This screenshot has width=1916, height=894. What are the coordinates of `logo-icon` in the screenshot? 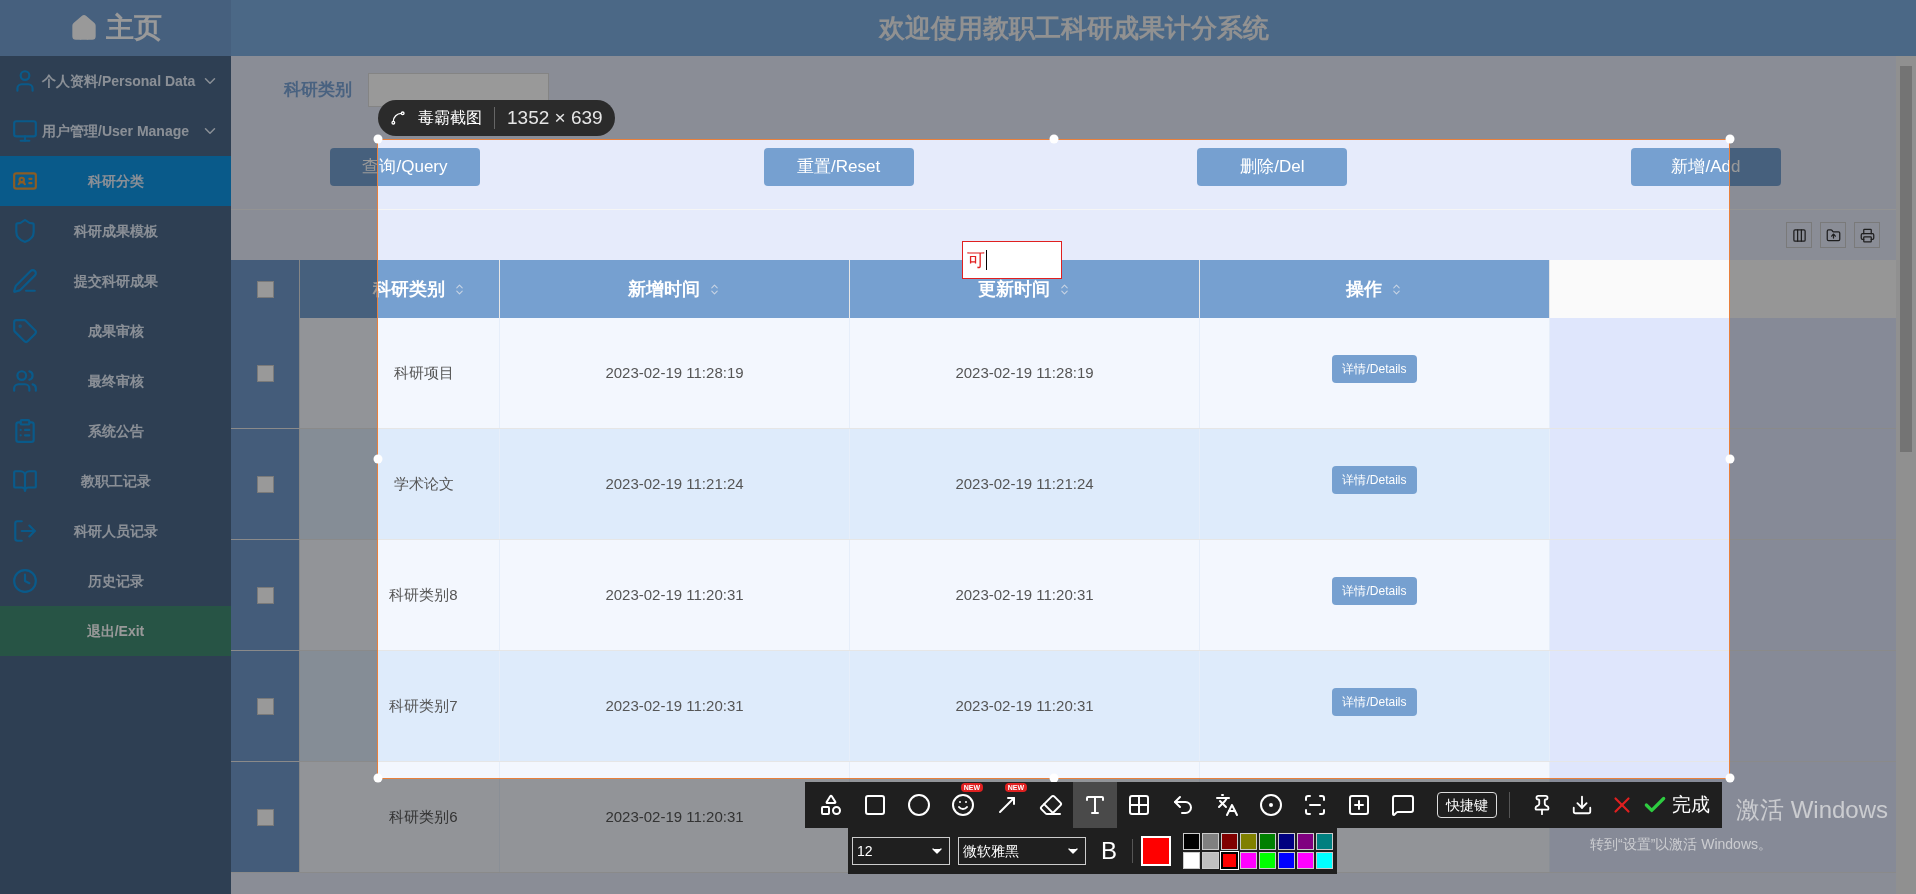 It's located at (398, 118).